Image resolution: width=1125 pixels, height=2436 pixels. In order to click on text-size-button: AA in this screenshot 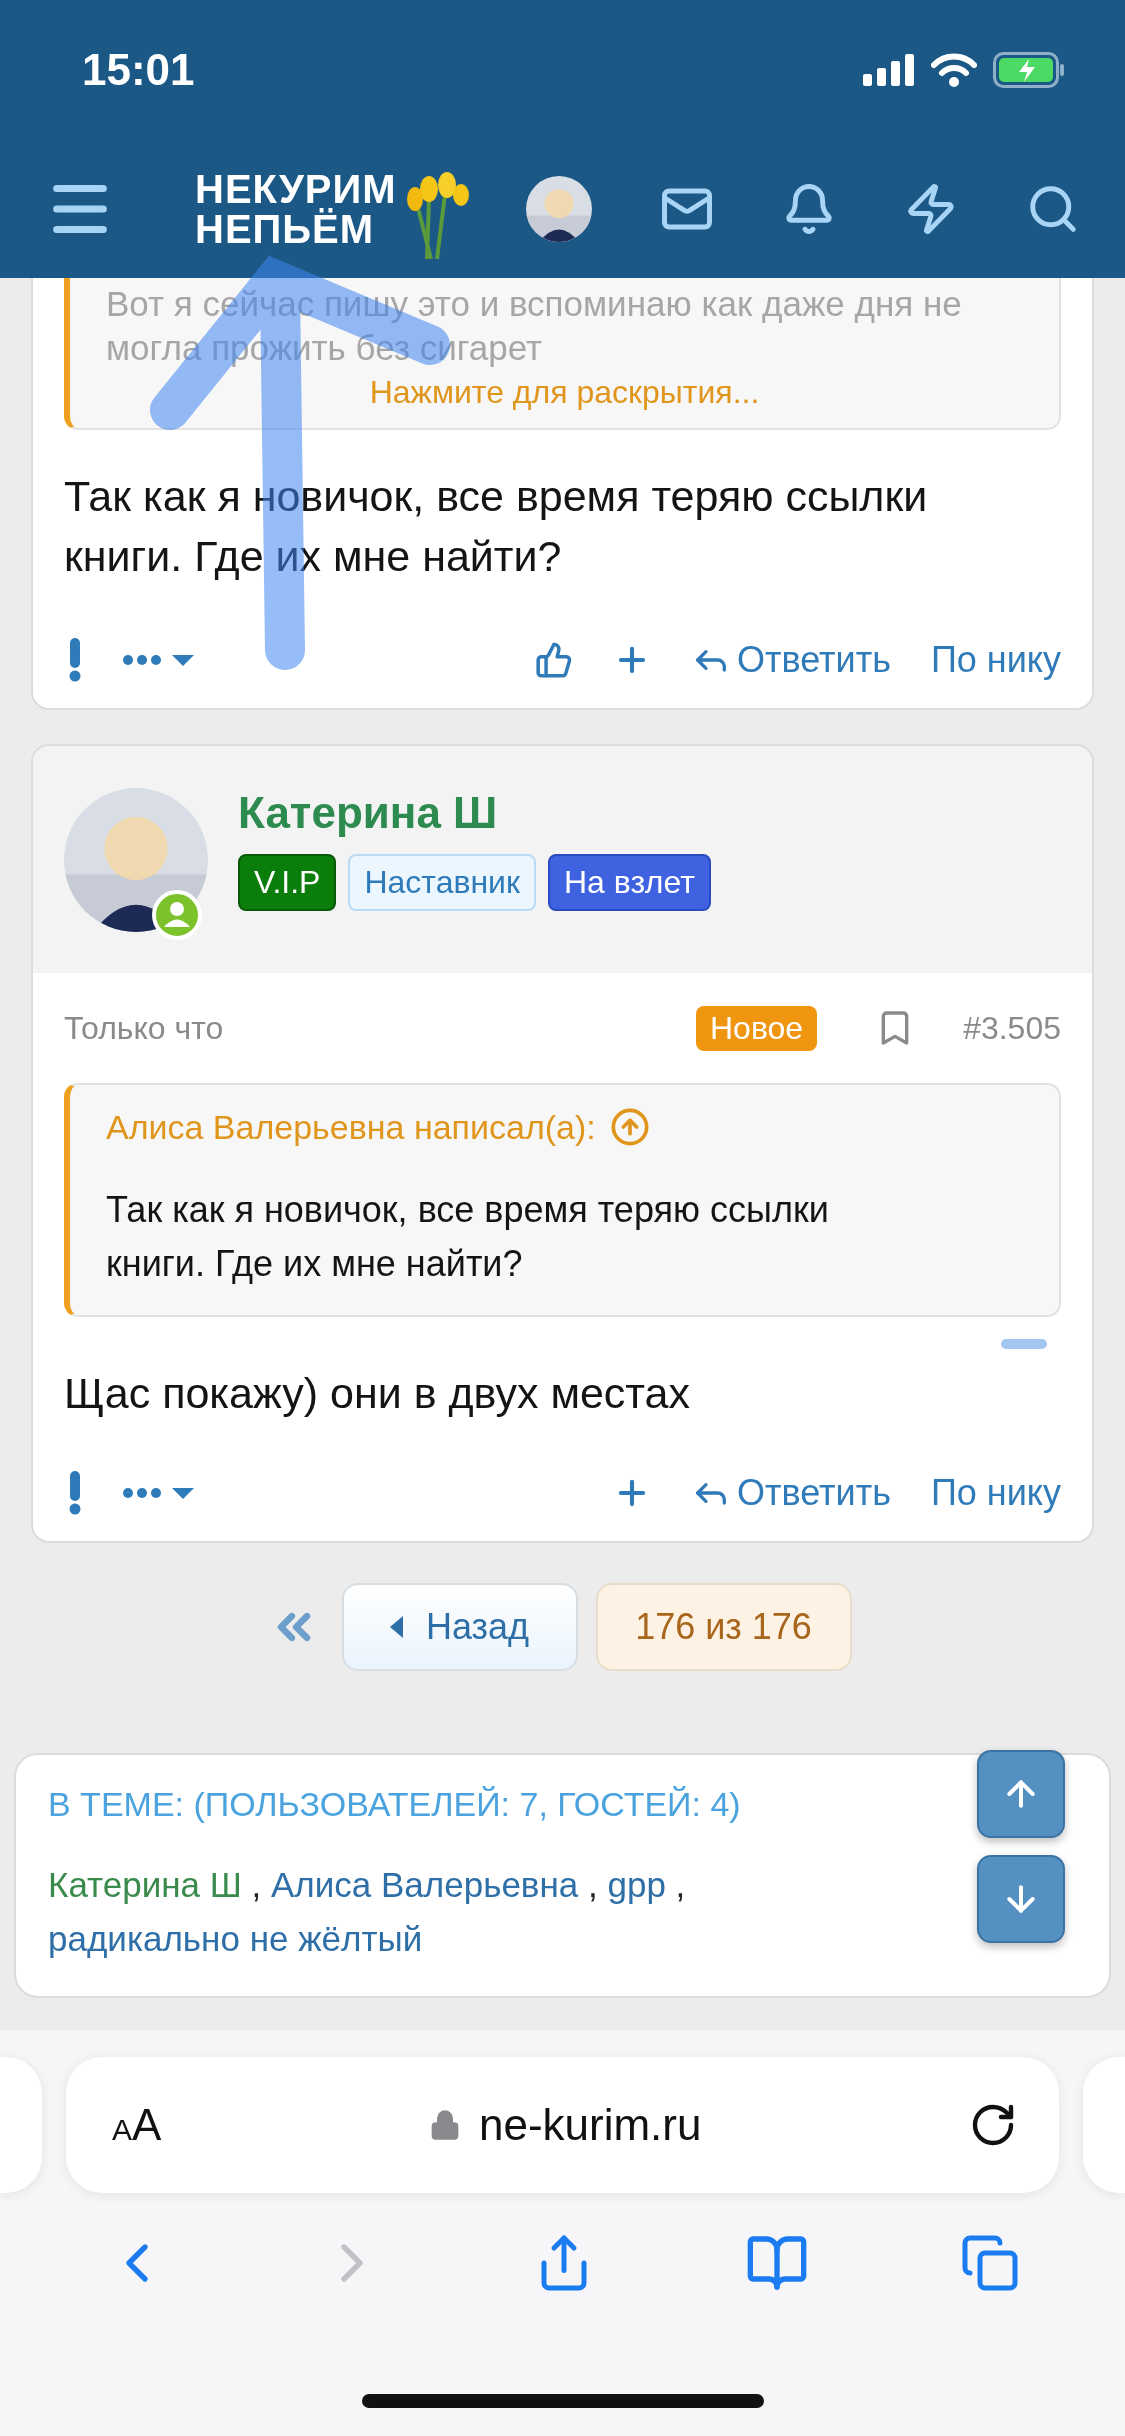, I will do `click(137, 2125)`.